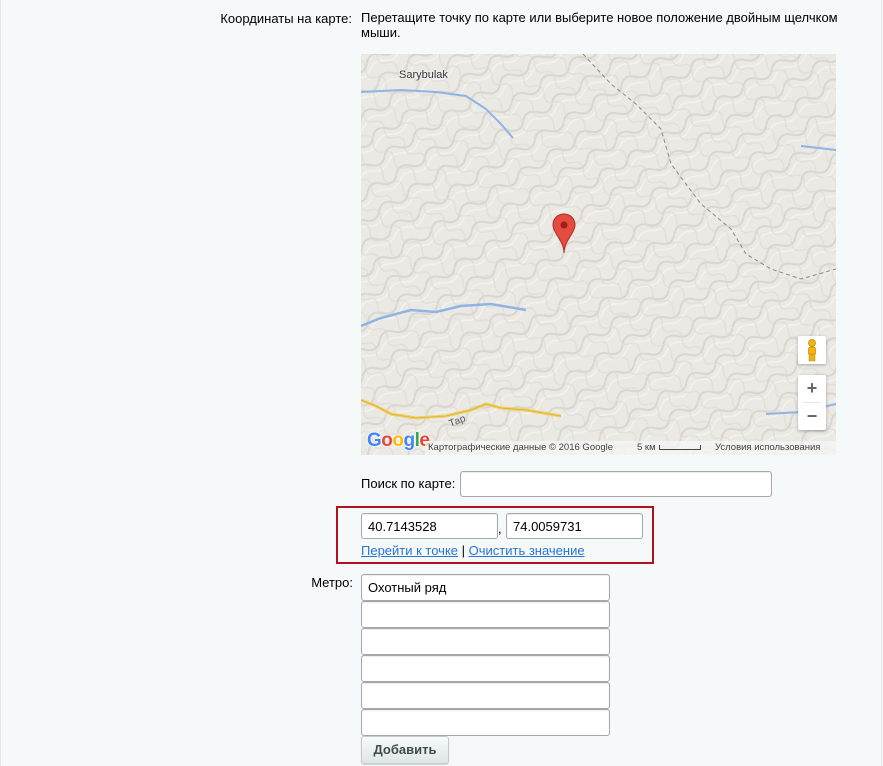 The image size is (883, 766). What do you see at coordinates (398, 441) in the screenshot?
I see `google-logo: Google` at bounding box center [398, 441].